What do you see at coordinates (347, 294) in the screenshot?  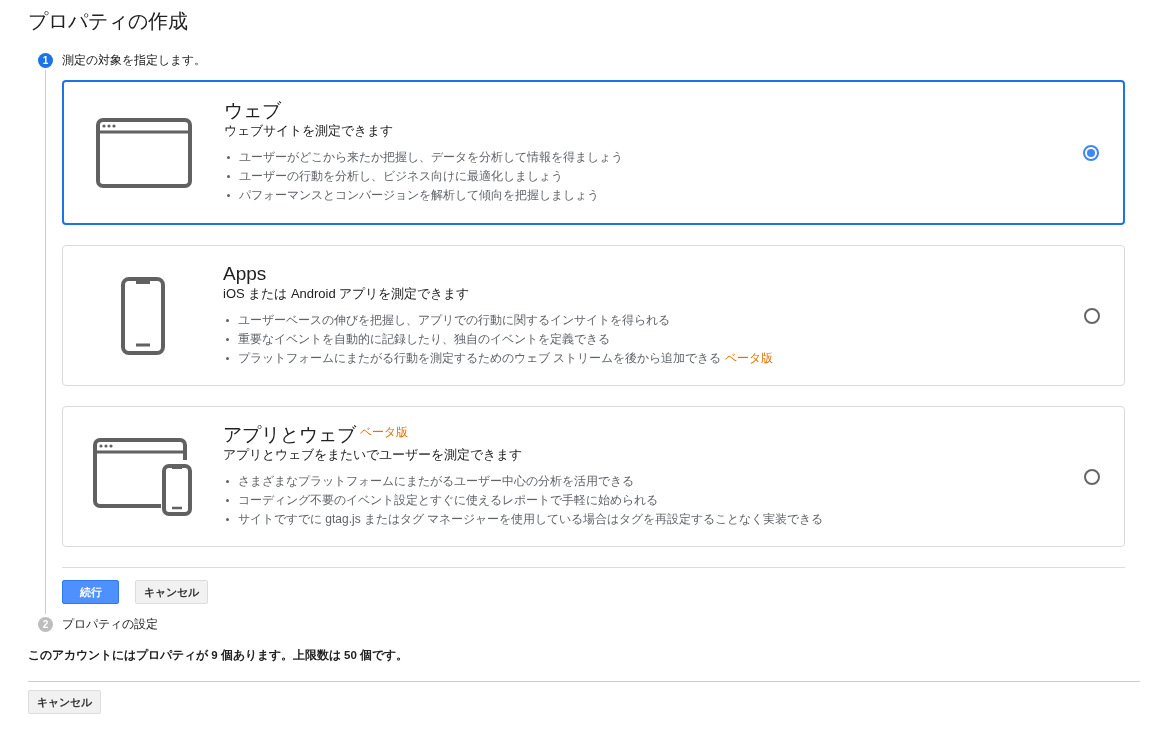 I see `option-subtitle: iOS または Android アプリを測定できます` at bounding box center [347, 294].